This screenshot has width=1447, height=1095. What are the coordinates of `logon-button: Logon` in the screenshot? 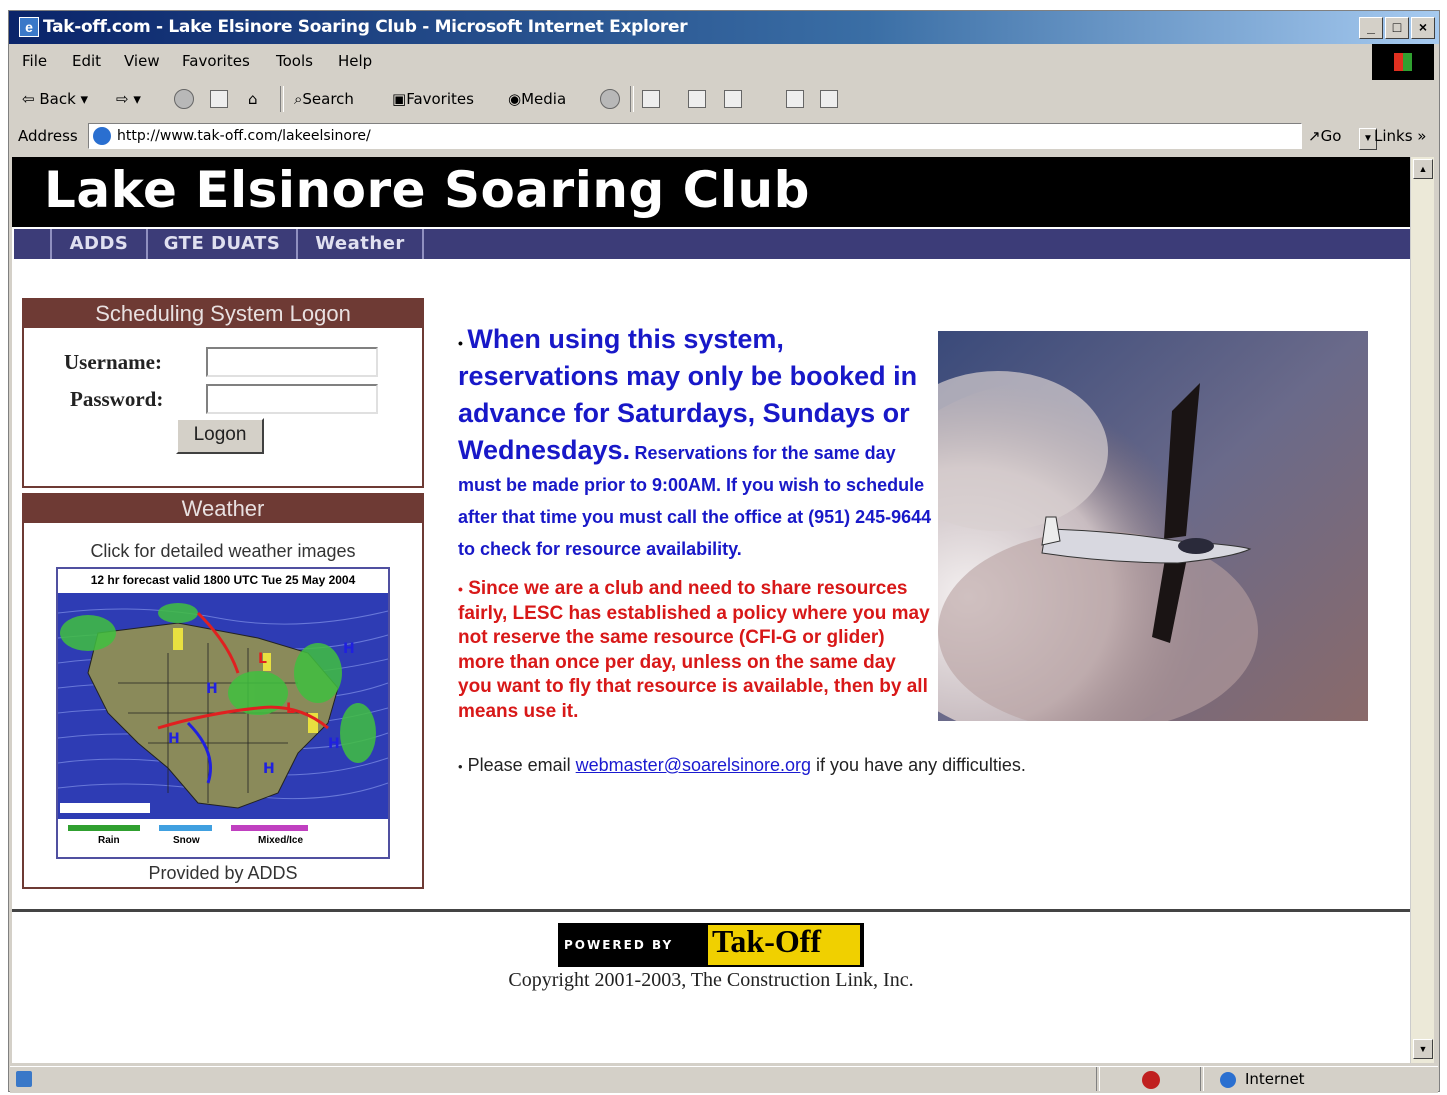 It's located at (220, 436).